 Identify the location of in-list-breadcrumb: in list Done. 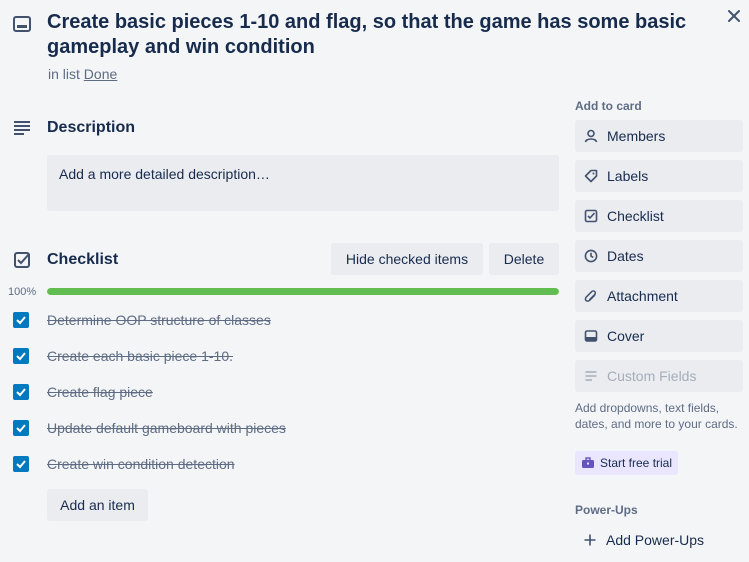
(82, 74).